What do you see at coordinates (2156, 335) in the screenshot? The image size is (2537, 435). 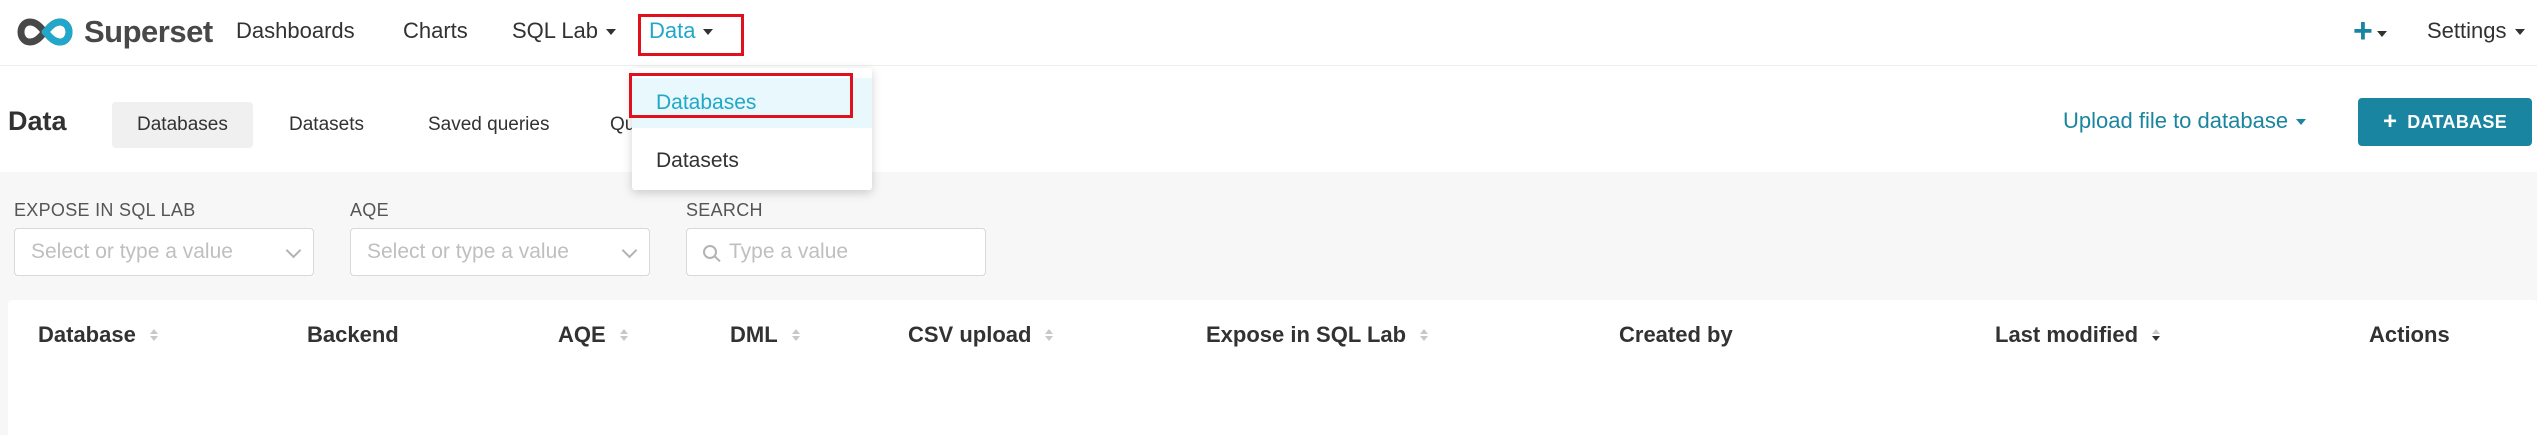 I see `sort-desc-icon` at bounding box center [2156, 335].